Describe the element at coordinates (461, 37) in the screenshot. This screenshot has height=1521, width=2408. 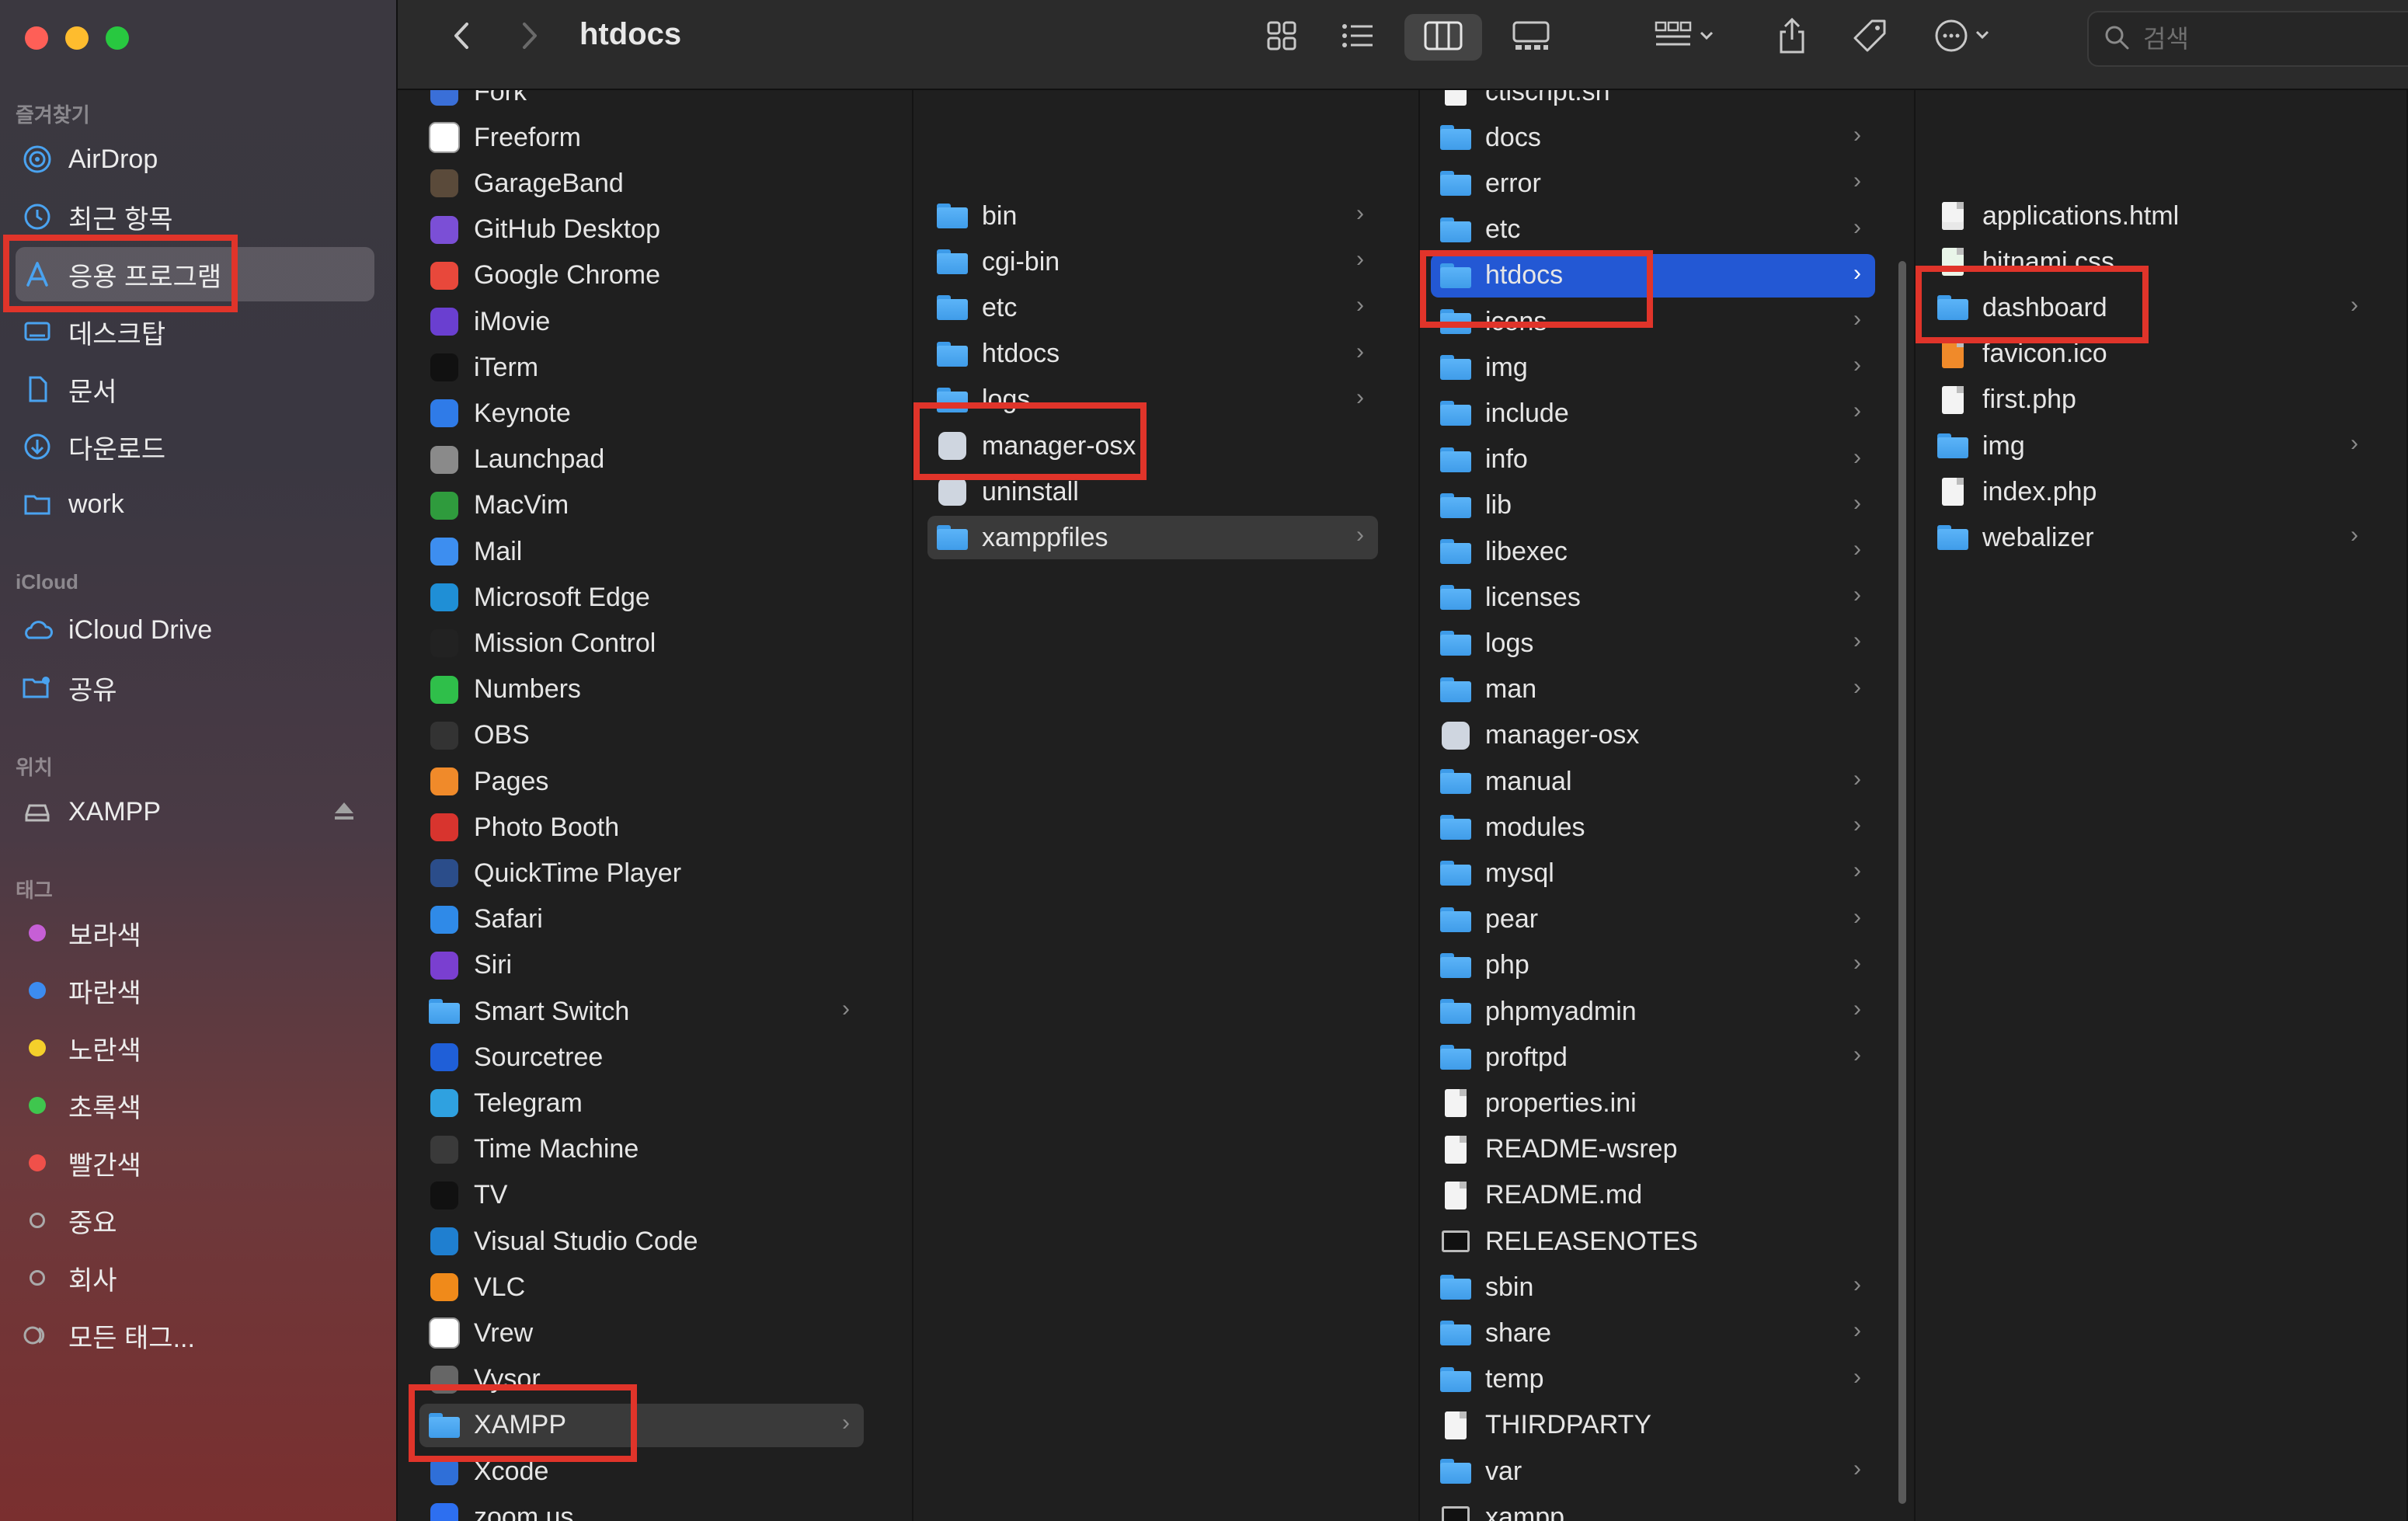
I see `back-button` at that location.